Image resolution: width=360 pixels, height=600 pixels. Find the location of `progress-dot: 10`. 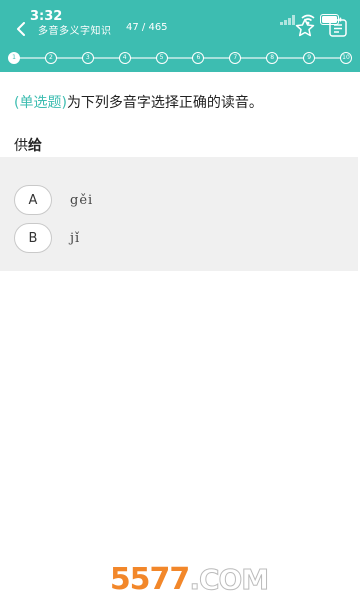

progress-dot: 10 is located at coordinates (346, 58).